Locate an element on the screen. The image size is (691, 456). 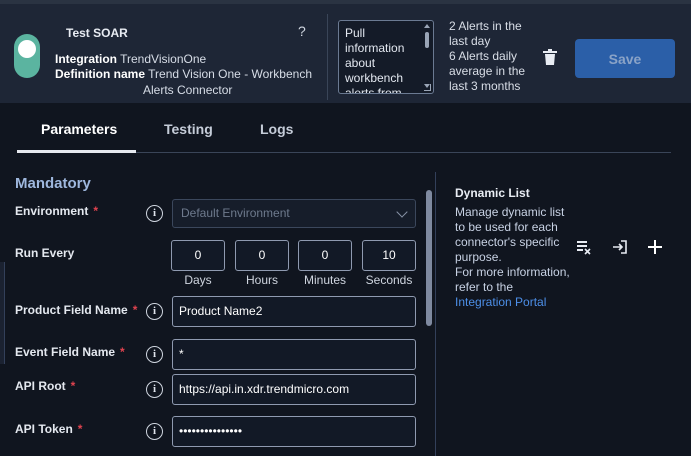
save-button: Save is located at coordinates (625, 58).